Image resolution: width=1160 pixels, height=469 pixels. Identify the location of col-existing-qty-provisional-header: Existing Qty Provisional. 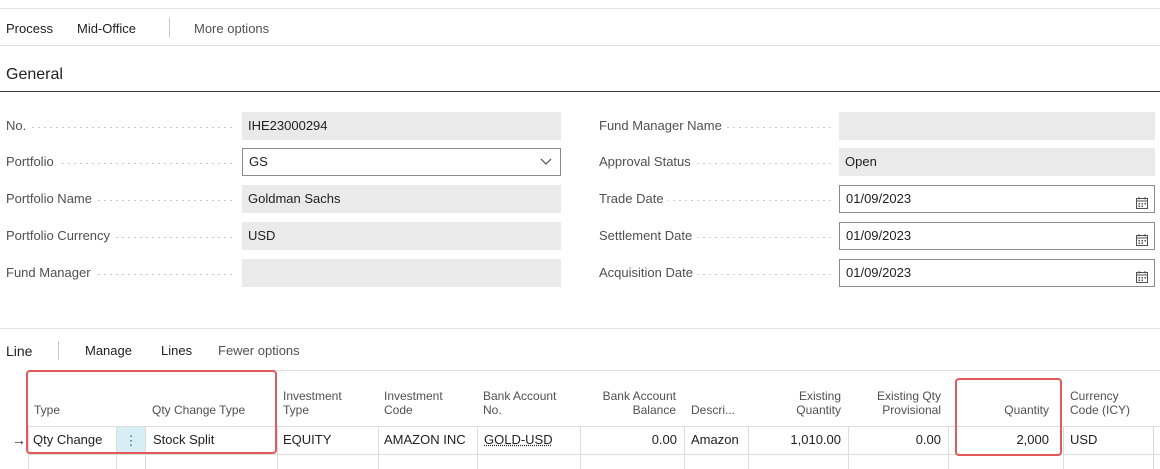
(900, 403).